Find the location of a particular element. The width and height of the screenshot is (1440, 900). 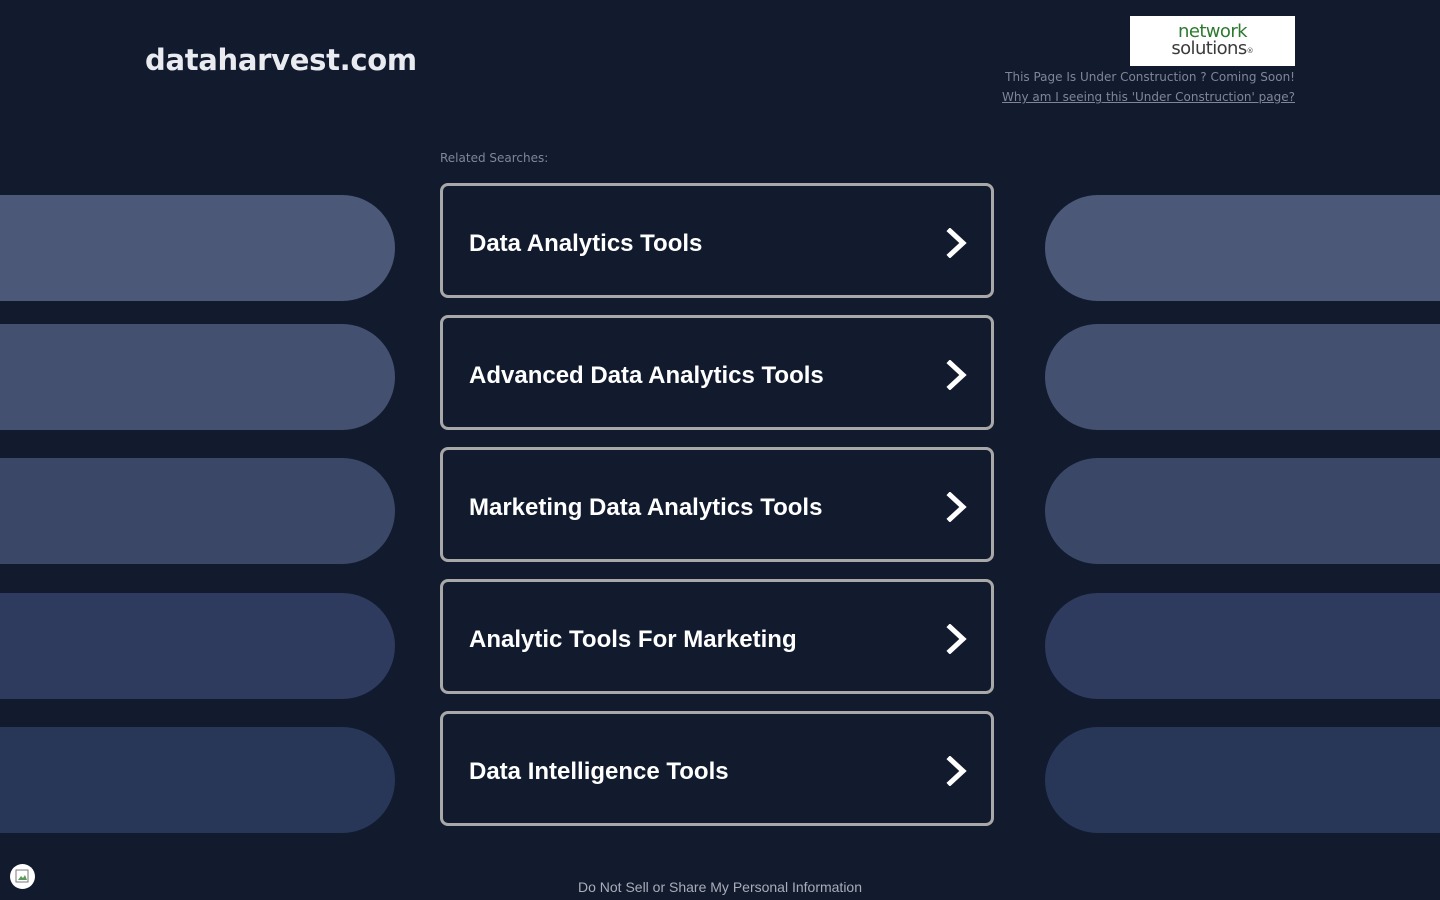

related-search-label: Analytic Tools For Marketing is located at coordinates (633, 639).